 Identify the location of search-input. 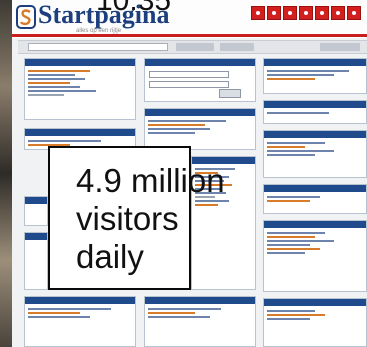
(98, 47).